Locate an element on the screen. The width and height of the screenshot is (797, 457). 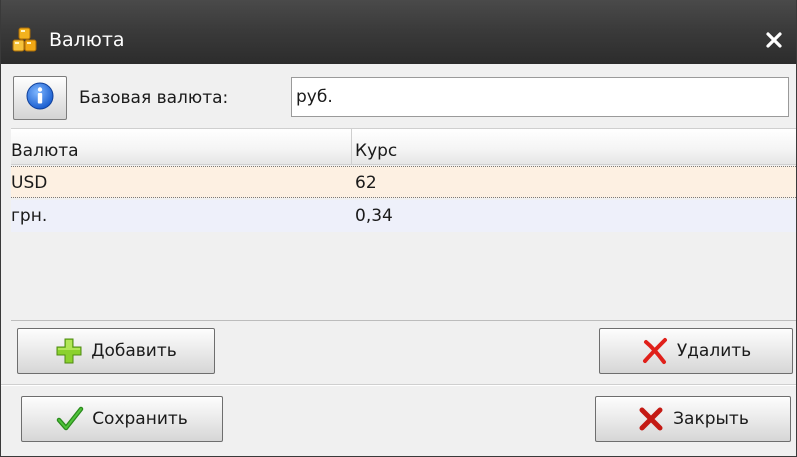
add-button: Добавить is located at coordinates (116, 351).